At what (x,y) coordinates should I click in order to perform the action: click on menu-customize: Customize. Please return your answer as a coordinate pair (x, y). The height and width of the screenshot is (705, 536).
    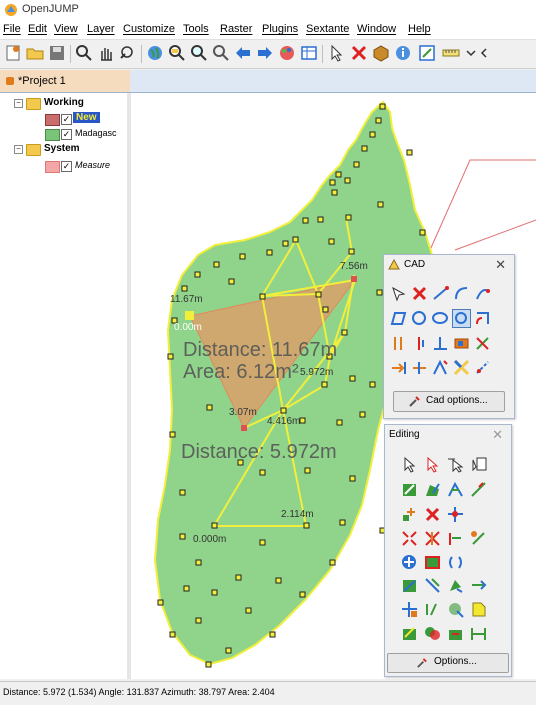
    Looking at the image, I should click on (149, 29).